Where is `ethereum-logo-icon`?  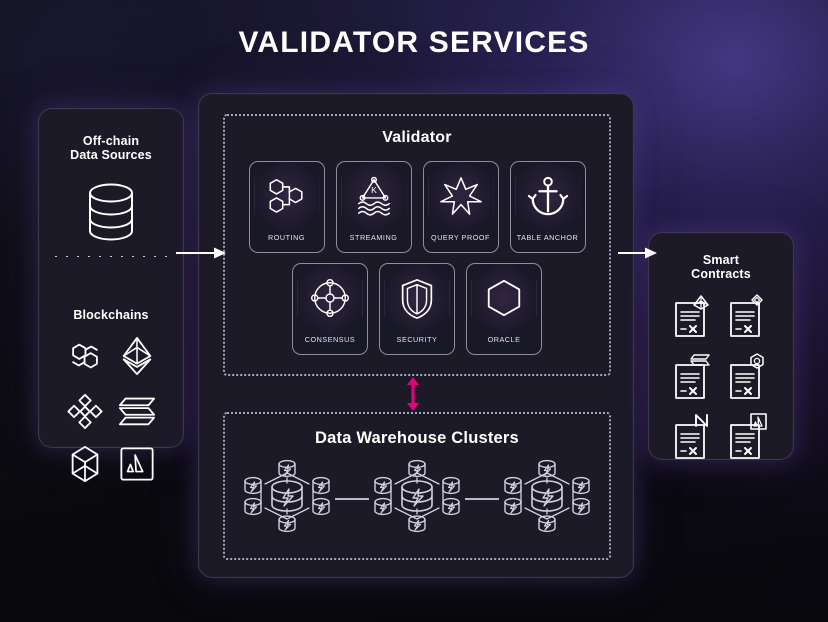
ethereum-logo-icon is located at coordinates (137, 358).